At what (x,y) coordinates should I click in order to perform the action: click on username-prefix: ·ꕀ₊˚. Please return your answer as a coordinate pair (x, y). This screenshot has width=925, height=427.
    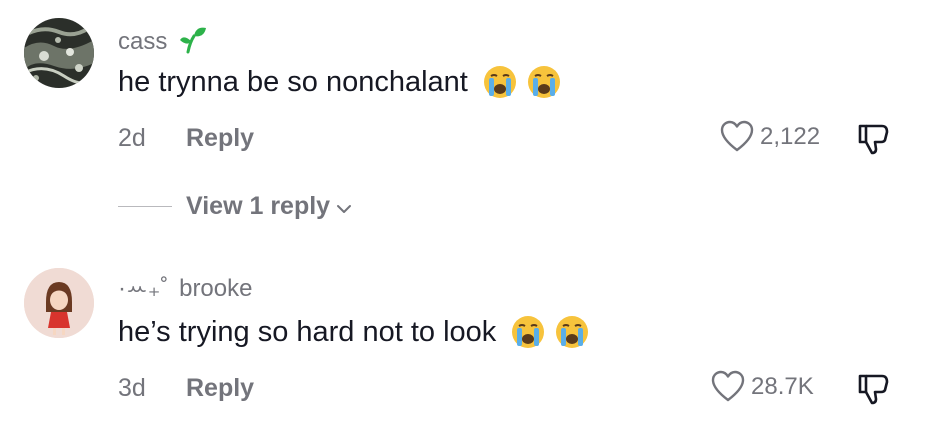
    Looking at the image, I should click on (143, 288).